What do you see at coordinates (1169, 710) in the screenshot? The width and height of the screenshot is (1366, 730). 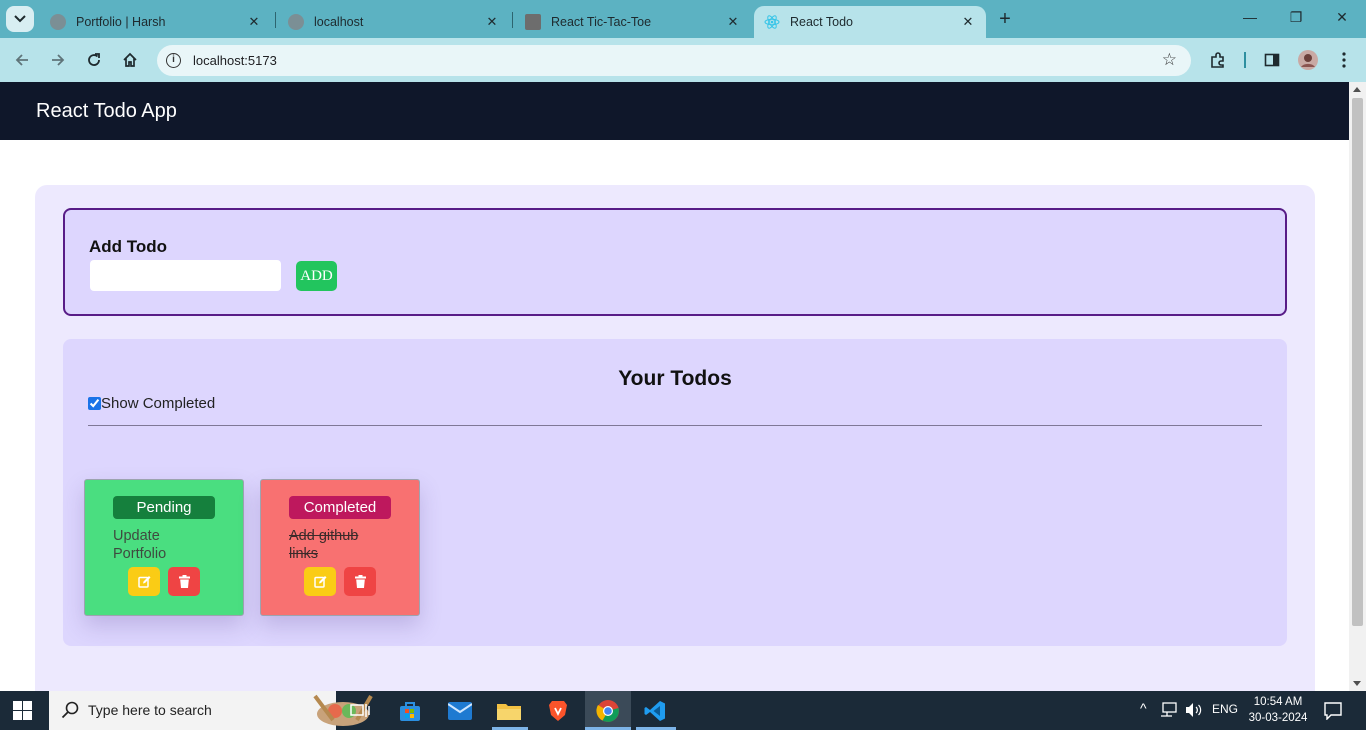 I see `network-icon` at bounding box center [1169, 710].